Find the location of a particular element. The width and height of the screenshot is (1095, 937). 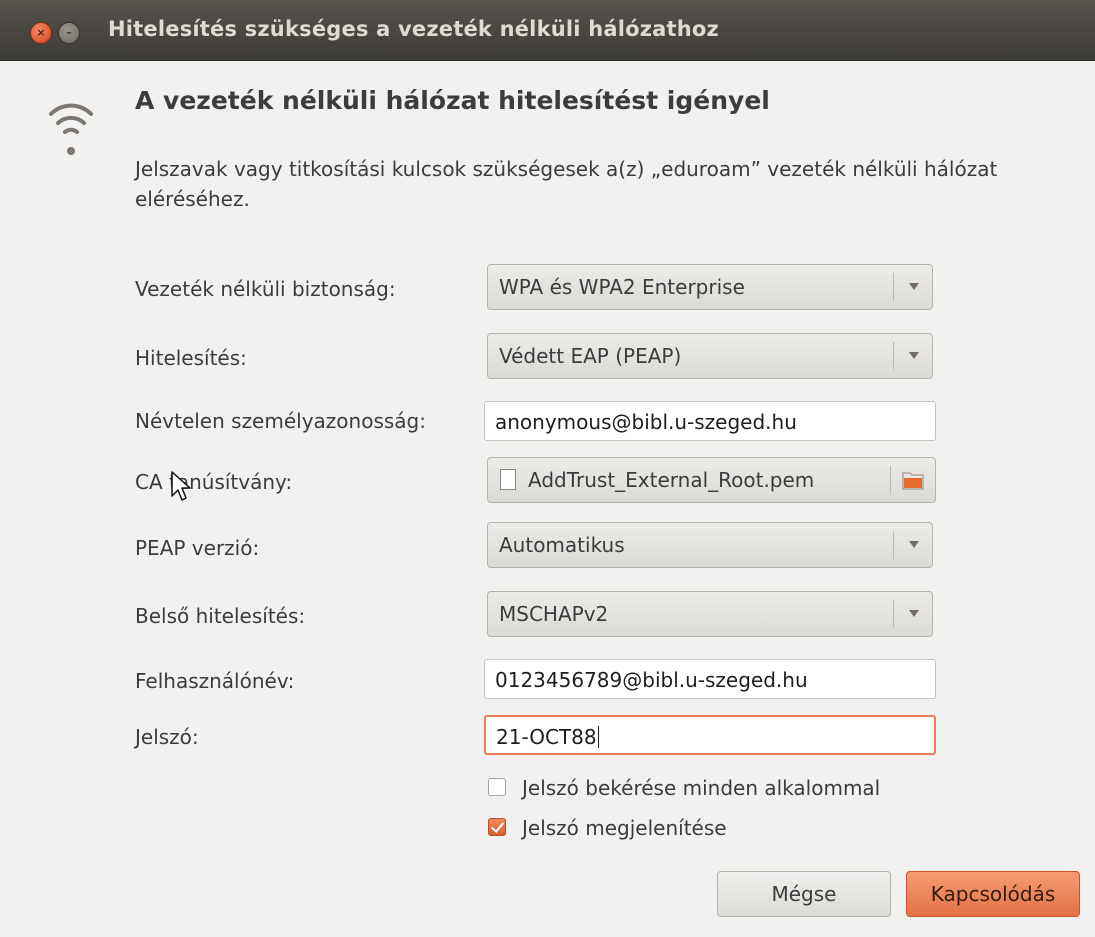

close-button: × is located at coordinates (41, 33).